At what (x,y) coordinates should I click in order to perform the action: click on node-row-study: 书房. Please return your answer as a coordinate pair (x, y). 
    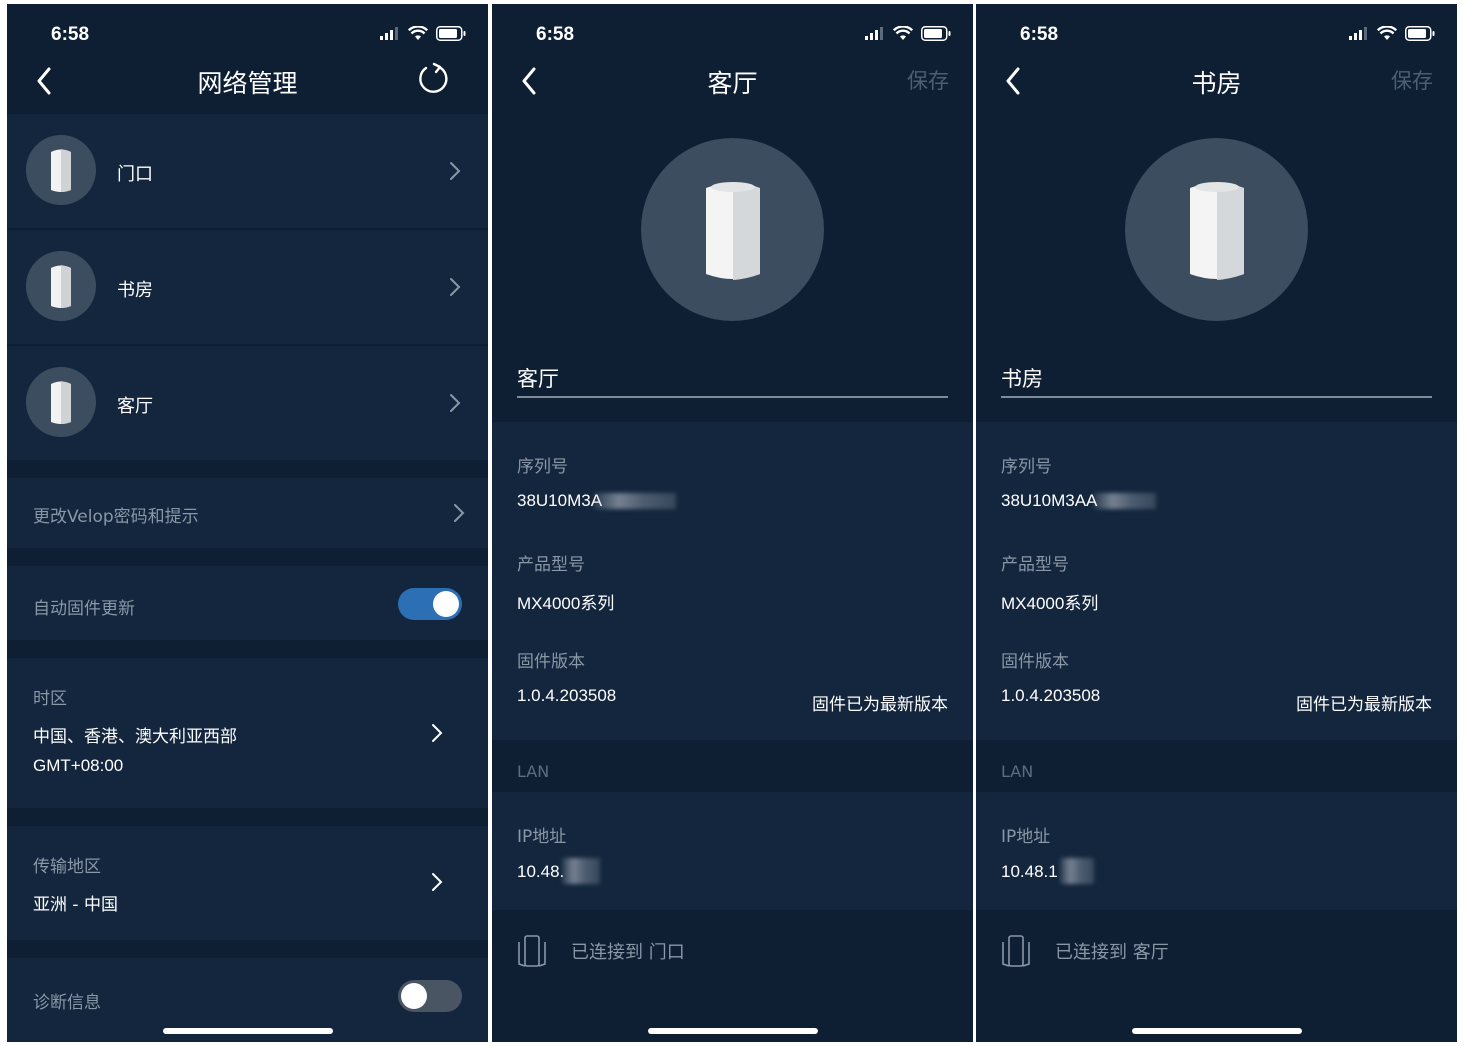
    Looking at the image, I should click on (247, 287).